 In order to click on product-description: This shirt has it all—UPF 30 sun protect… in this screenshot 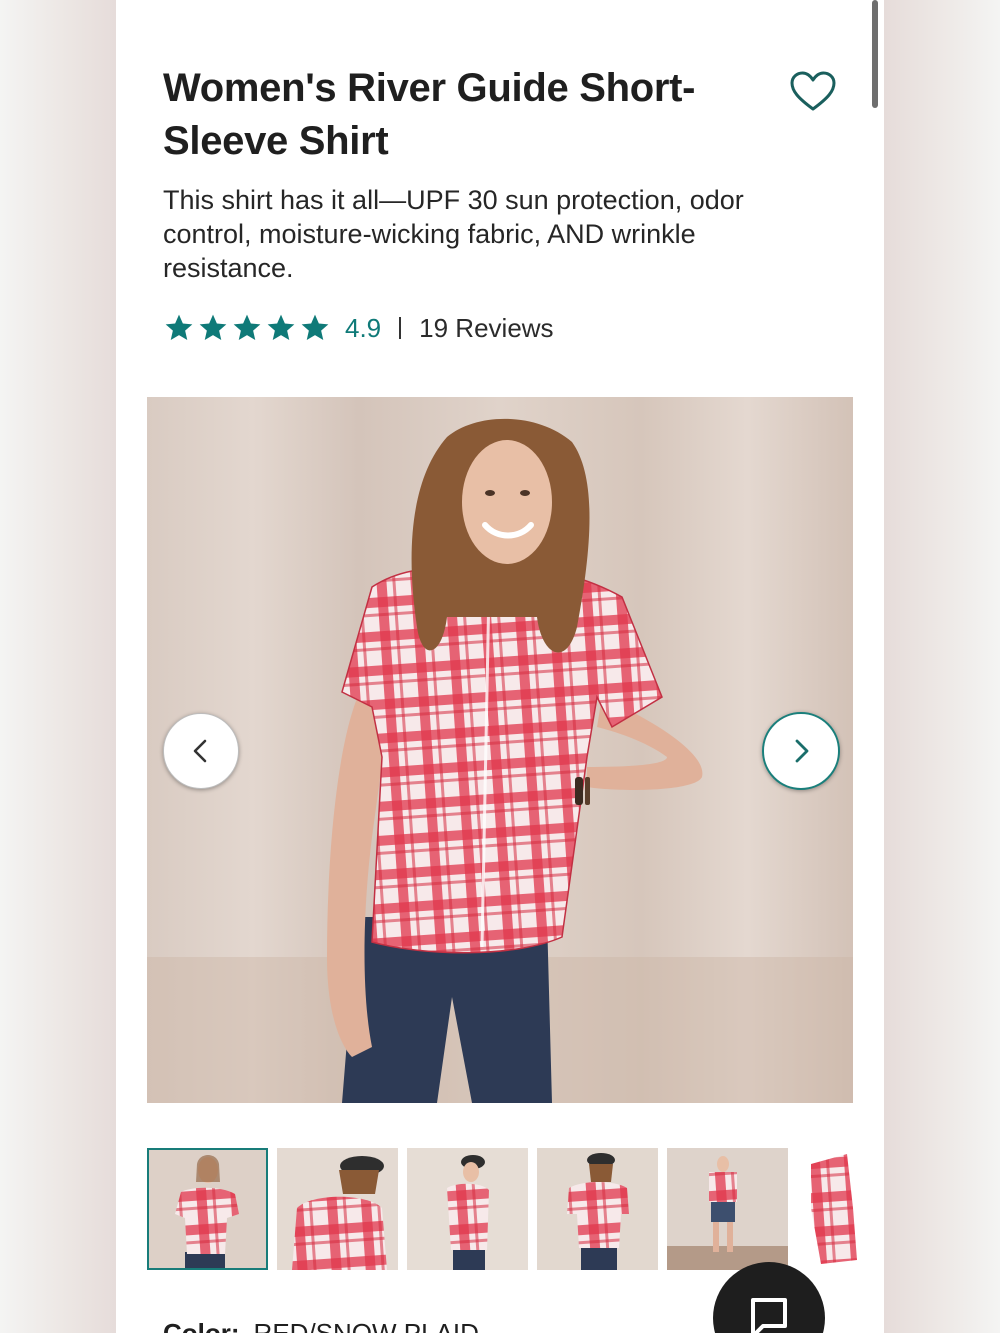, I will do `click(453, 234)`.